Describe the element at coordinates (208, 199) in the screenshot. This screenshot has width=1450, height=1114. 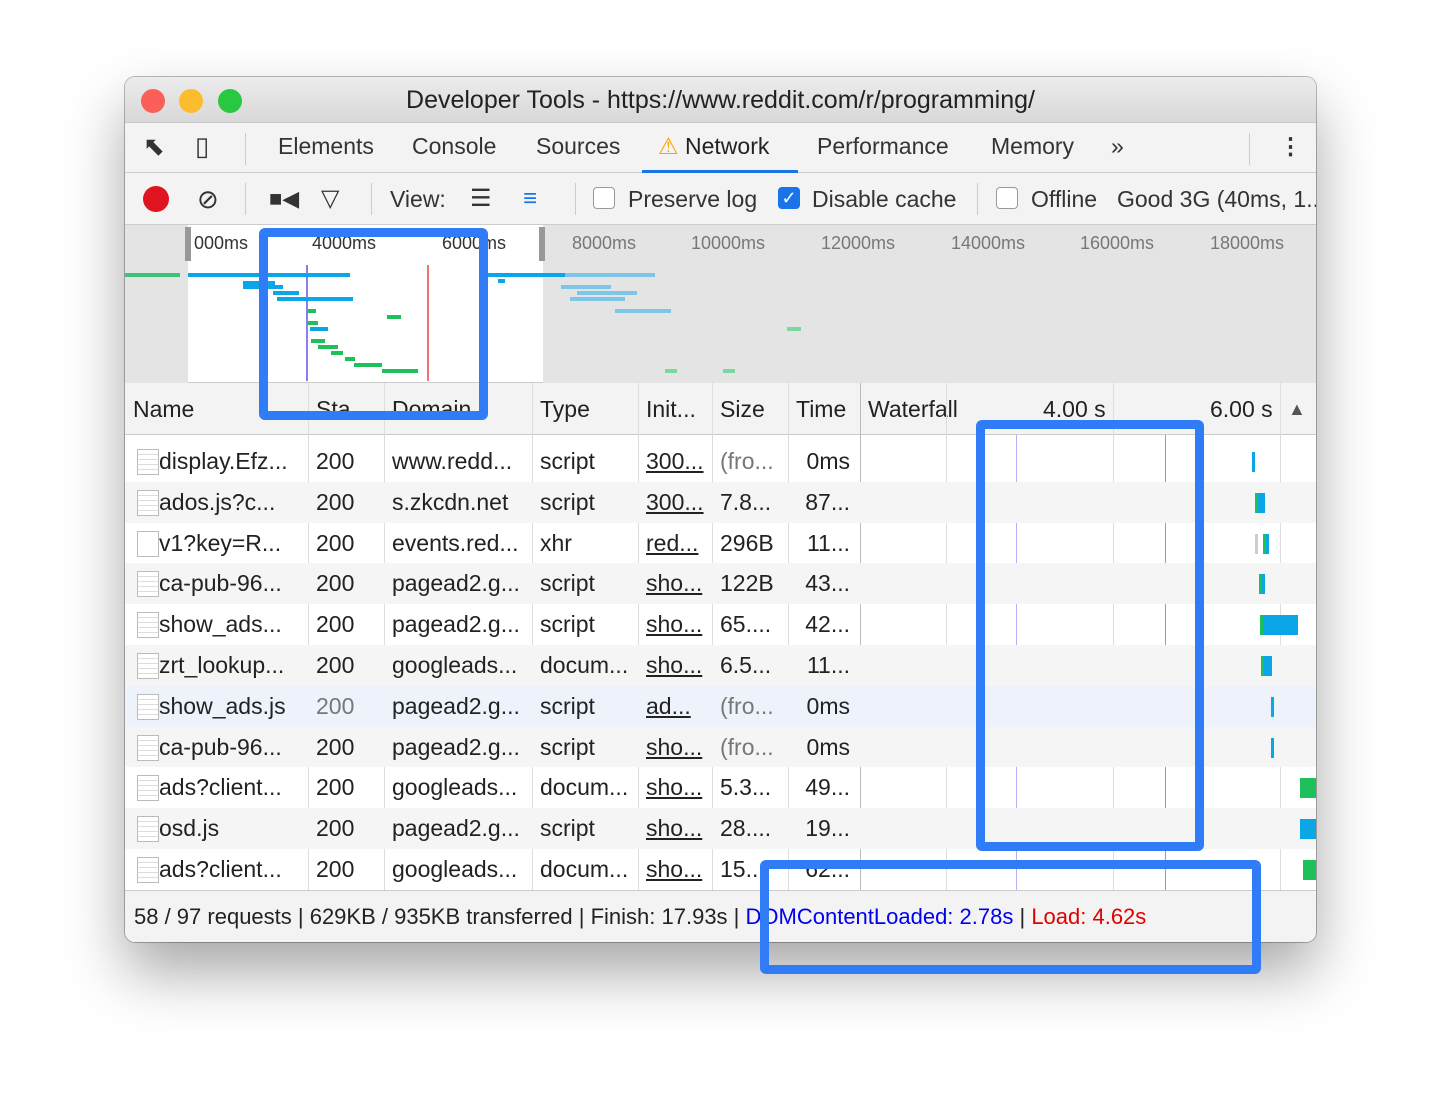
I see `clear-icon: ⊘` at that location.